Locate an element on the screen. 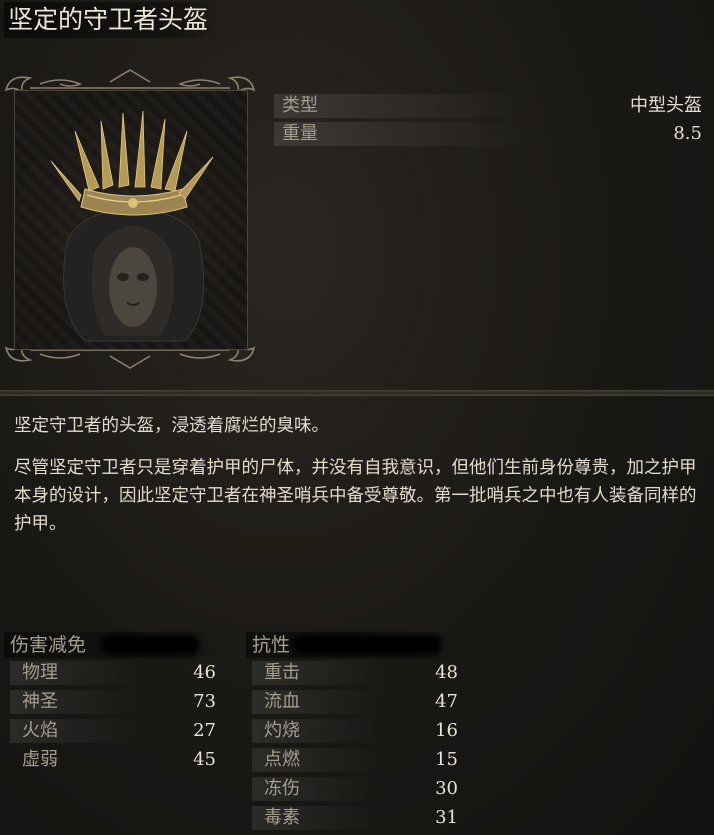 This screenshot has height=835, width=714. stat-row: 神圣 73 is located at coordinates (119, 701).